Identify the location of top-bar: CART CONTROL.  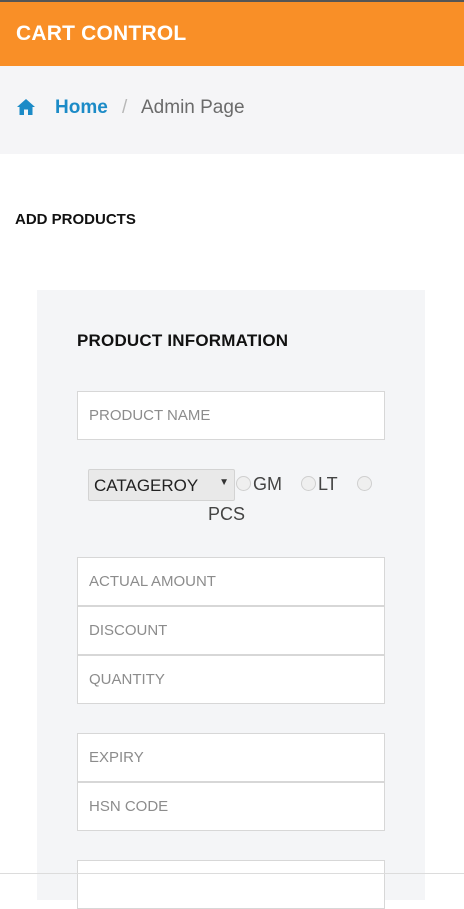
(232, 33).